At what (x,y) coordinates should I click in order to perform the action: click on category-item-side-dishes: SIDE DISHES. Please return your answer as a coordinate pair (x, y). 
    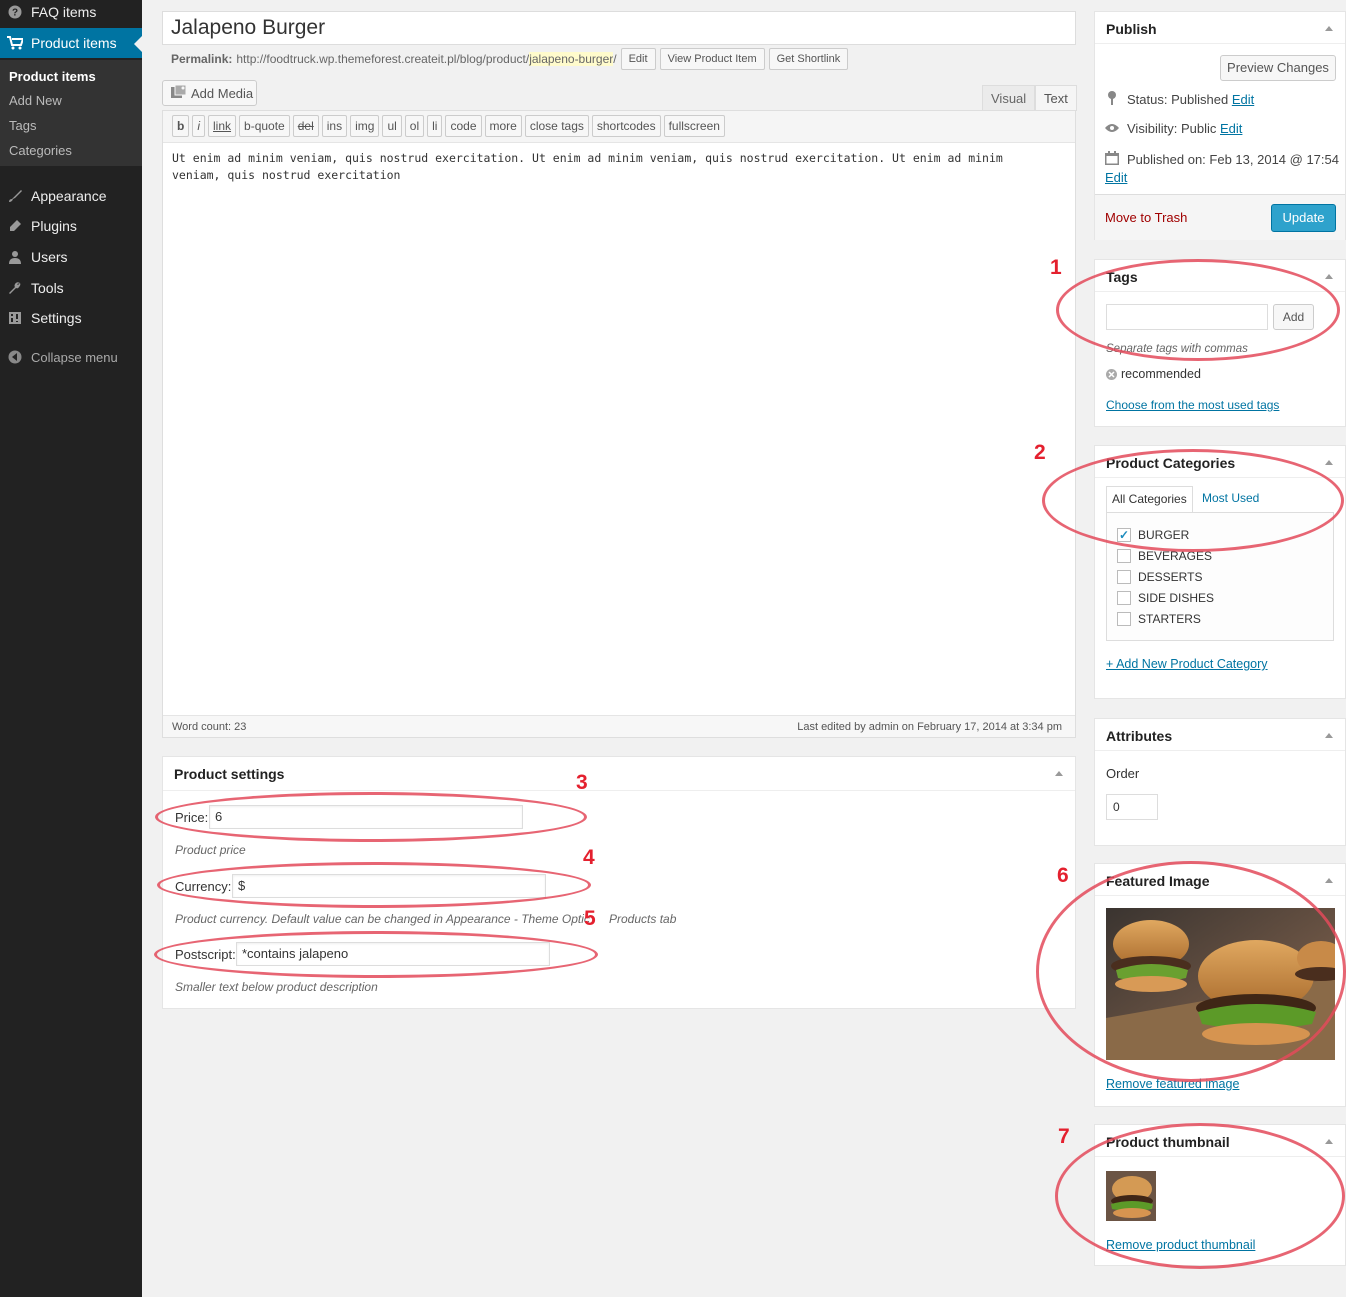
    Looking at the image, I should click on (1165, 598).